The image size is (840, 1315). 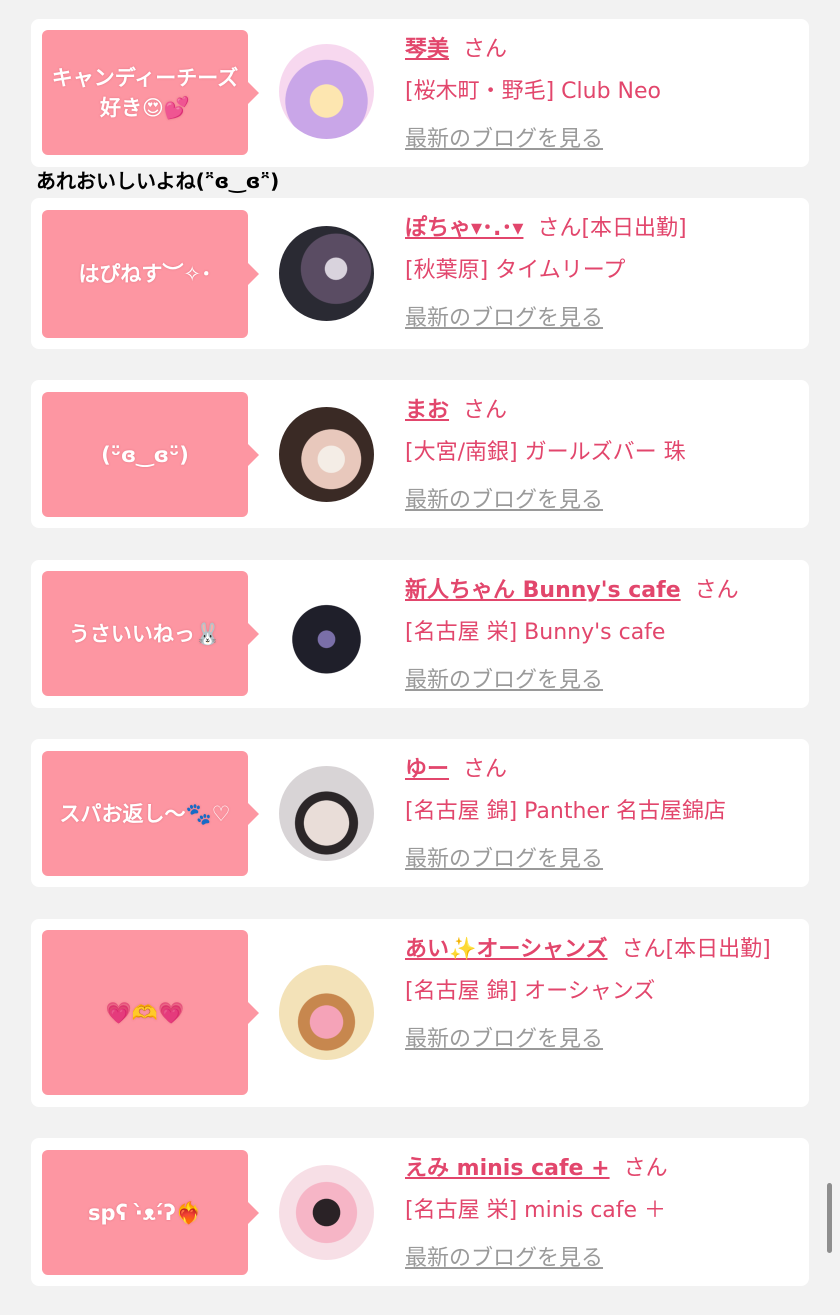 I want to click on bubble-text: spʕ ·̀ᴥ·́ʔ❤️‍🔥, so click(x=145, y=1212).